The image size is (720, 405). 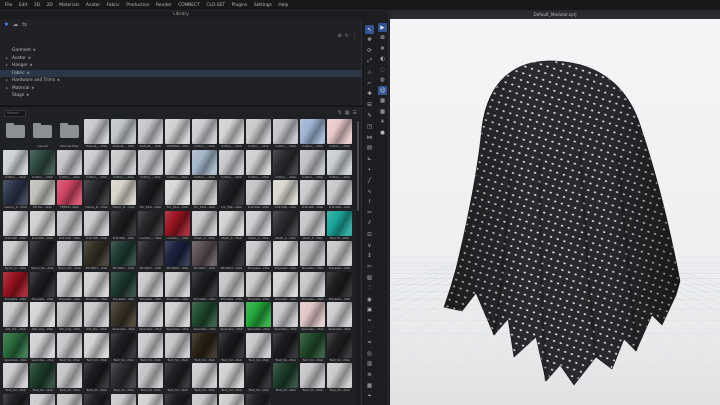 What do you see at coordinates (369, 61) in the screenshot?
I see `scale-icon: ⤢` at bounding box center [369, 61].